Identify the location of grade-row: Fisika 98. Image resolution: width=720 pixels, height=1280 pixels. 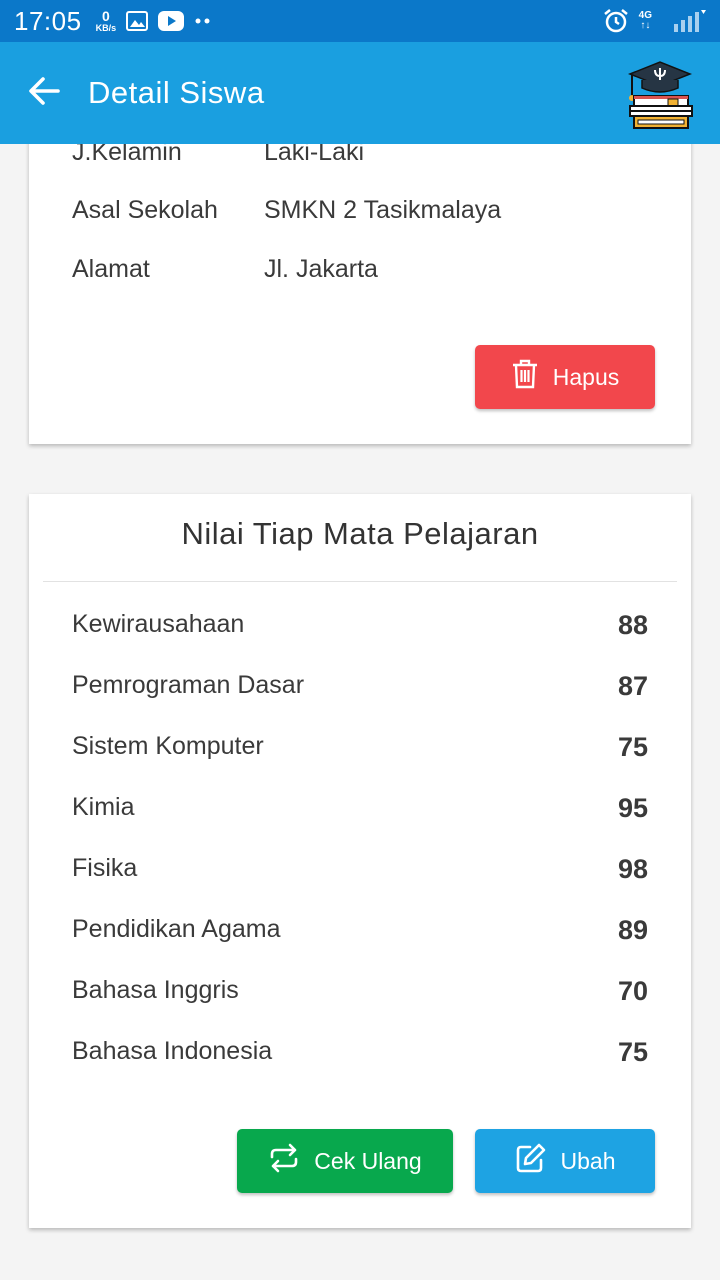
(360, 874).